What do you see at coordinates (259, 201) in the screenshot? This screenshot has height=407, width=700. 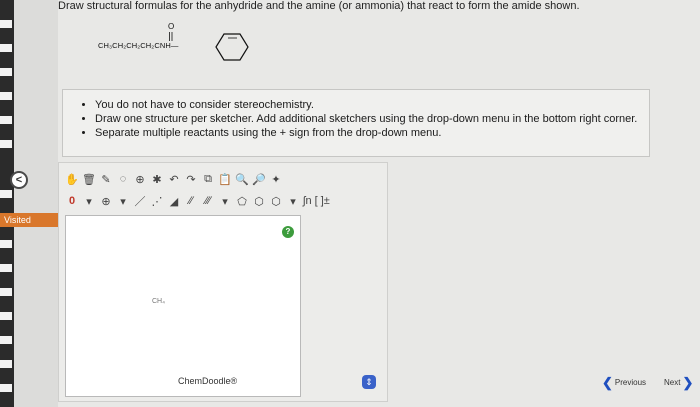 I see `benzene-icon: ⬡` at bounding box center [259, 201].